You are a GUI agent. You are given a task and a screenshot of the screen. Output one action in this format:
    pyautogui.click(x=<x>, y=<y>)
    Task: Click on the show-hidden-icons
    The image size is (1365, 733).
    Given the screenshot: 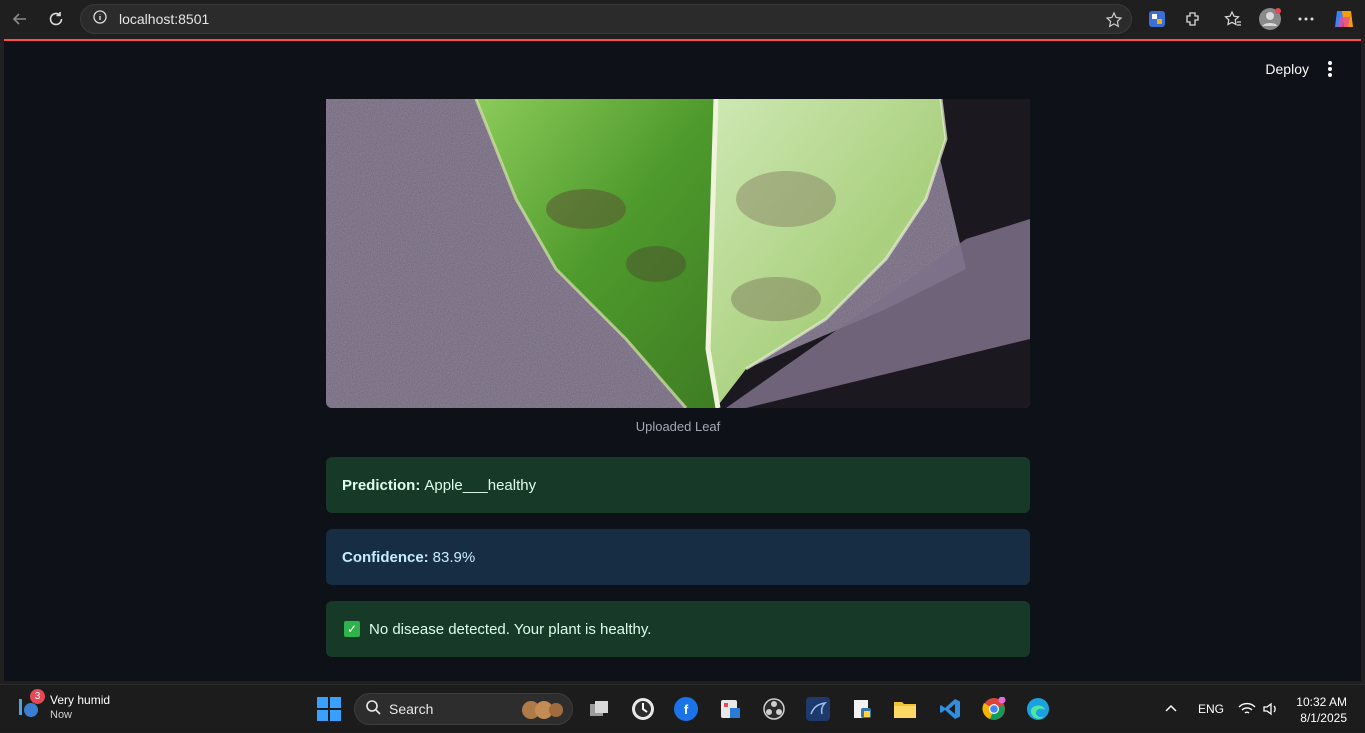 What is the action you would take?
    pyautogui.click(x=1171, y=709)
    